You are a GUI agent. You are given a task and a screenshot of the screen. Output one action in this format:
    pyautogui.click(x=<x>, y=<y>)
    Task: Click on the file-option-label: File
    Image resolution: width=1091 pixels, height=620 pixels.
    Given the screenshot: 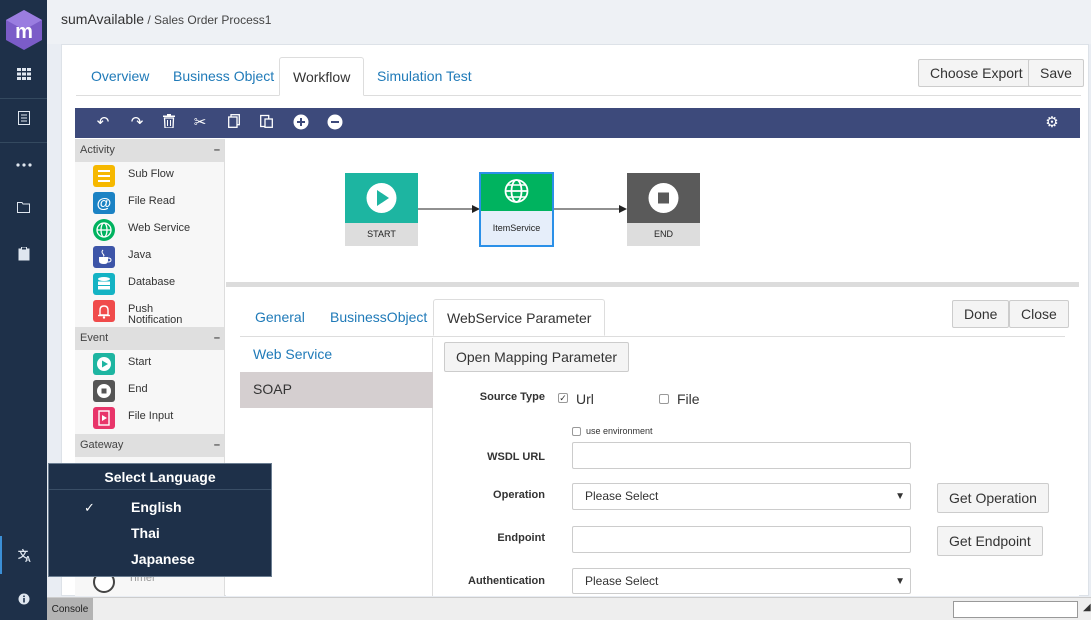 What is the action you would take?
    pyautogui.click(x=688, y=399)
    